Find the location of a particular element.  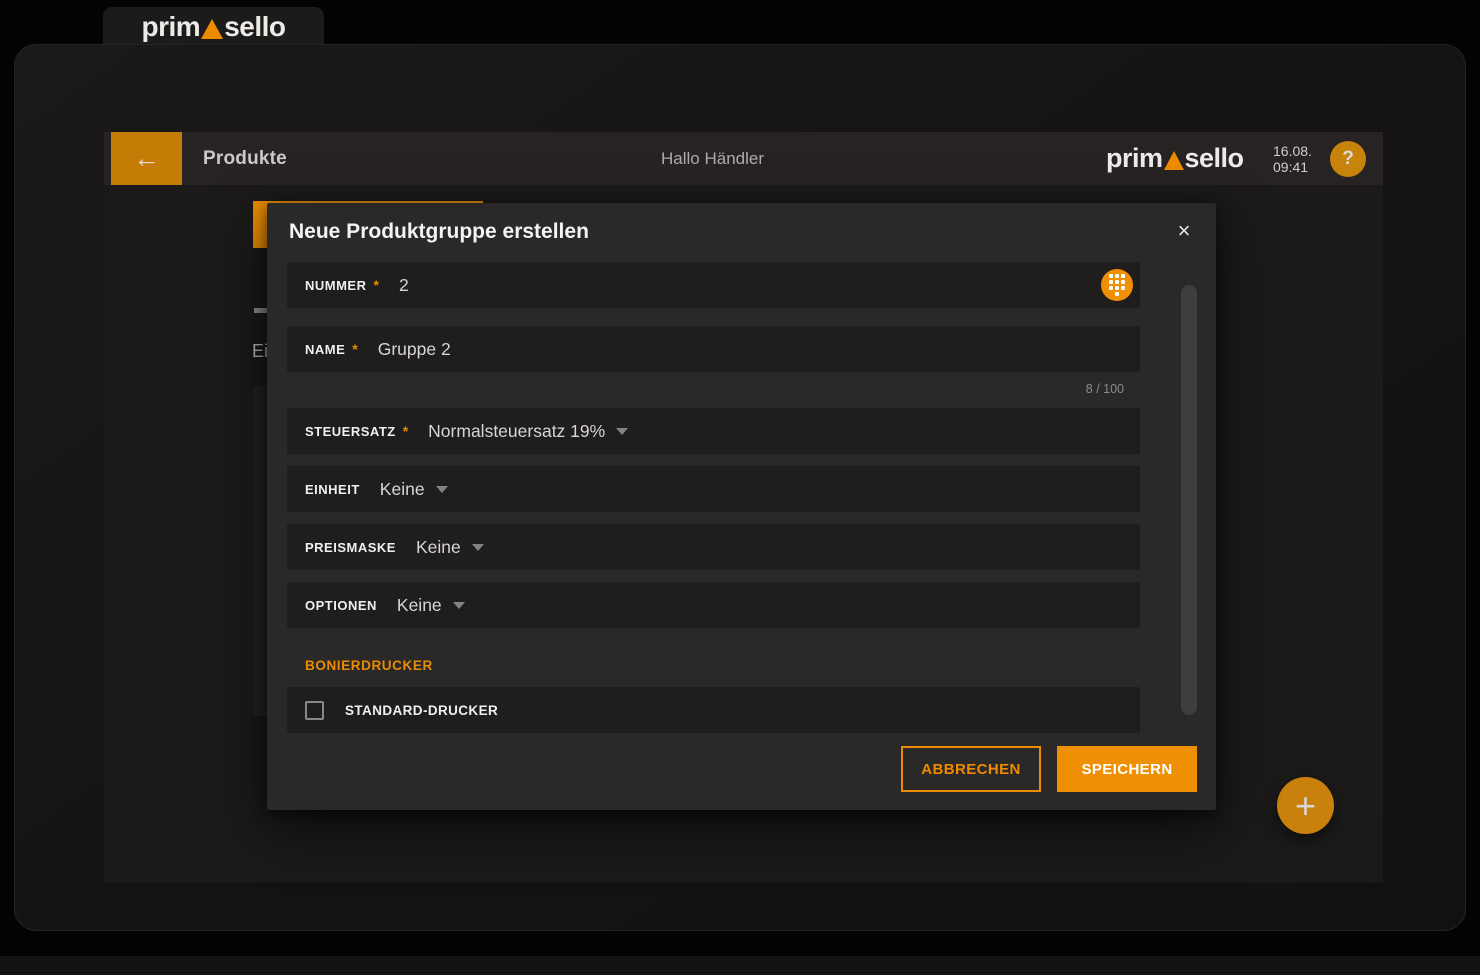

standard-drucker-row: STANDARD-DRUCKER is located at coordinates (713, 710).